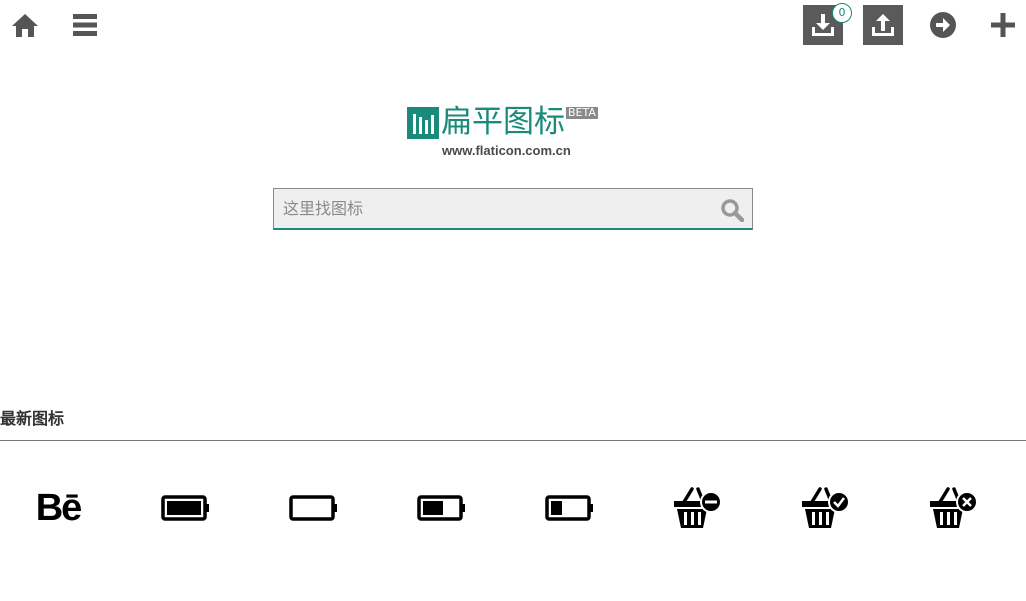 The image size is (1026, 601). I want to click on search-icon, so click(733, 211).